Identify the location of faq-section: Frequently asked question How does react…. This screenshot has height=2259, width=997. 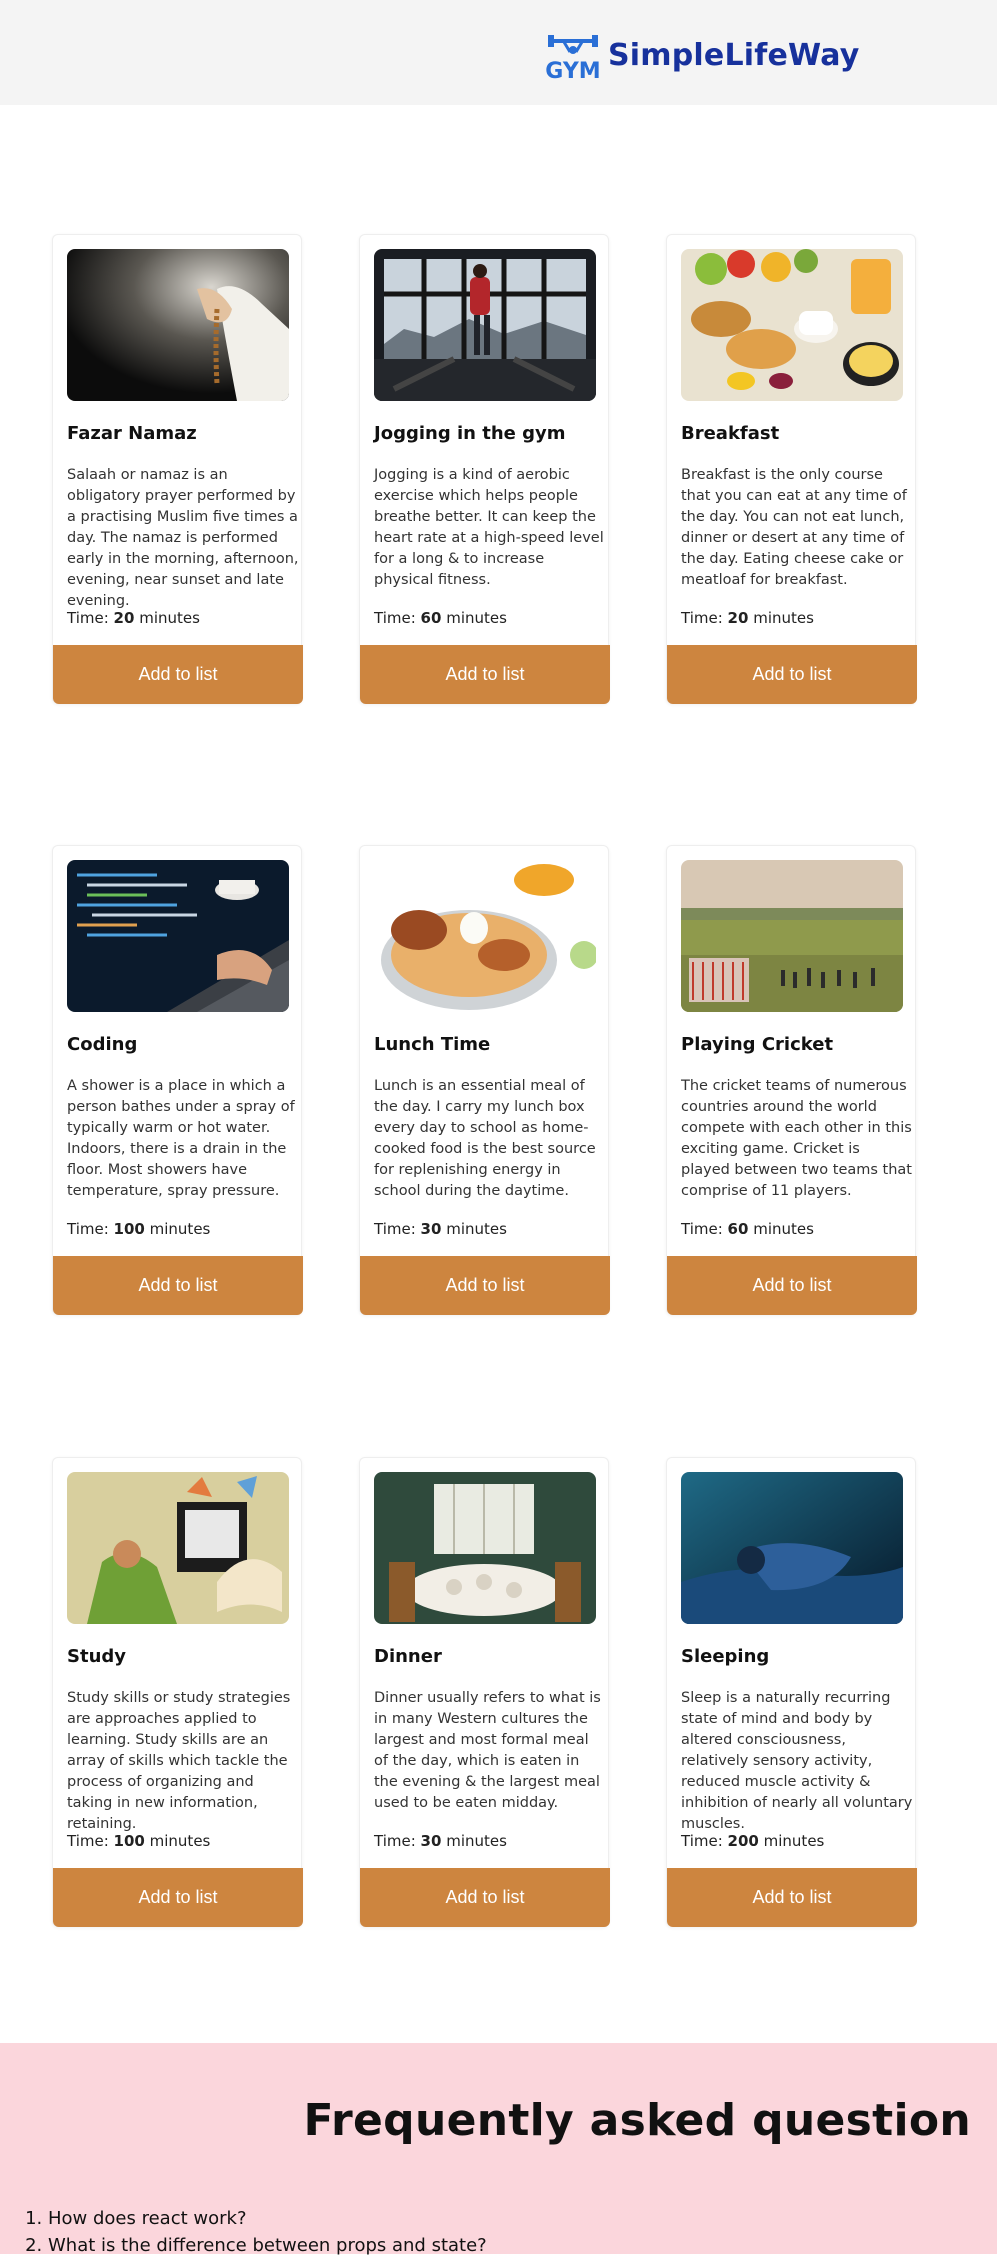
(498, 2149).